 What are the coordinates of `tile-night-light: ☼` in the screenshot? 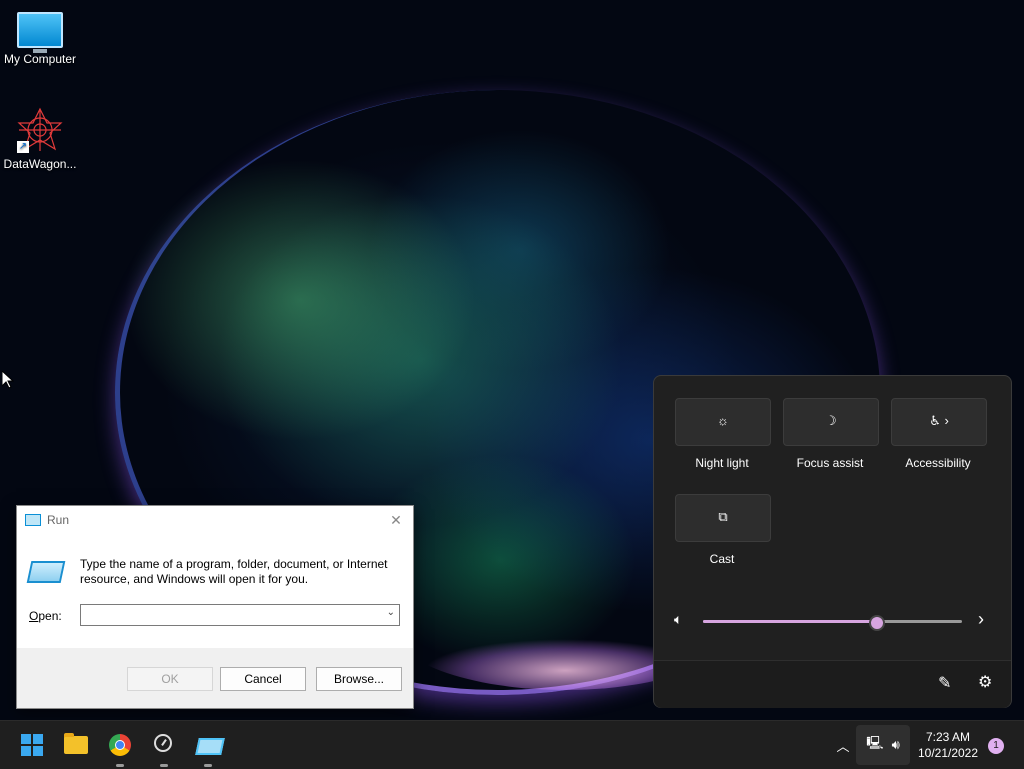 It's located at (723, 422).